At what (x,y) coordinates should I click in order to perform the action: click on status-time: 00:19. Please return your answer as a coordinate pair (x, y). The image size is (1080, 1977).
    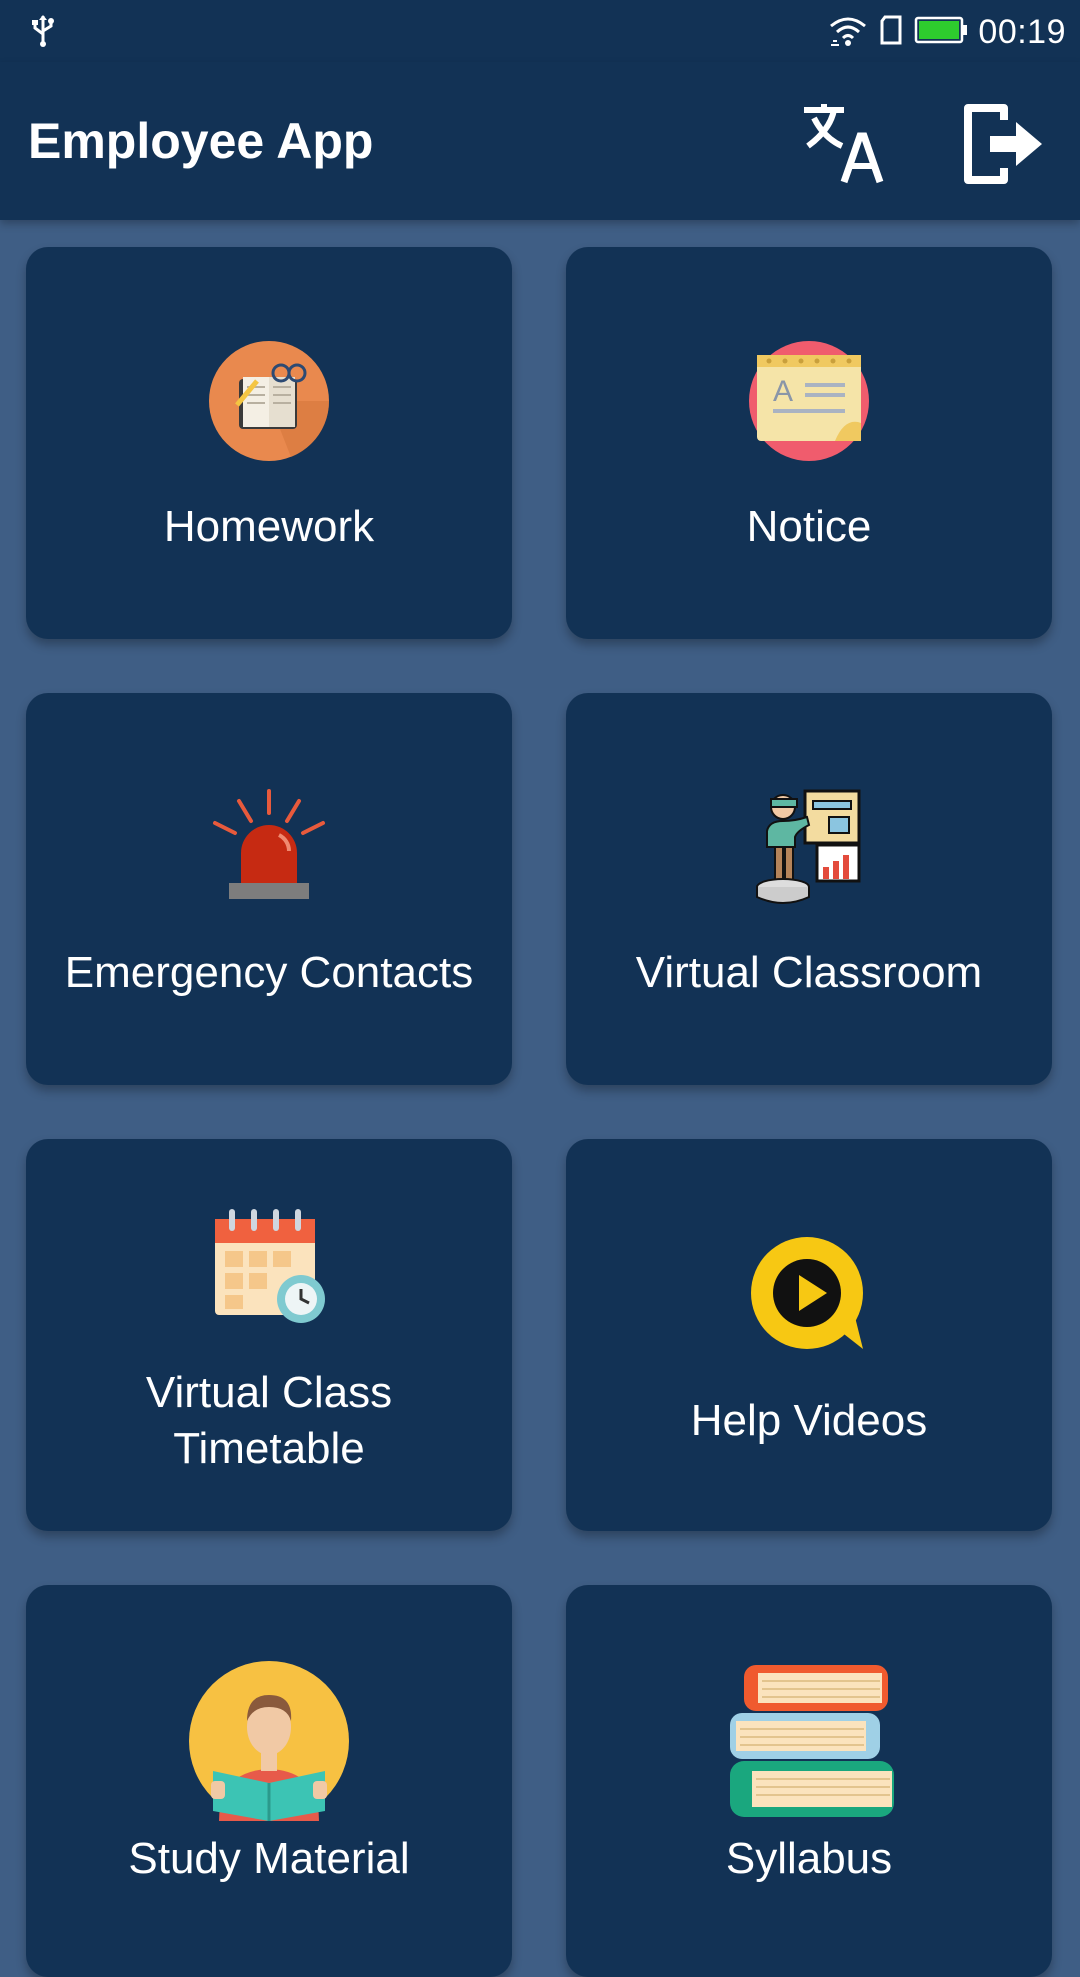
    Looking at the image, I should click on (1022, 31).